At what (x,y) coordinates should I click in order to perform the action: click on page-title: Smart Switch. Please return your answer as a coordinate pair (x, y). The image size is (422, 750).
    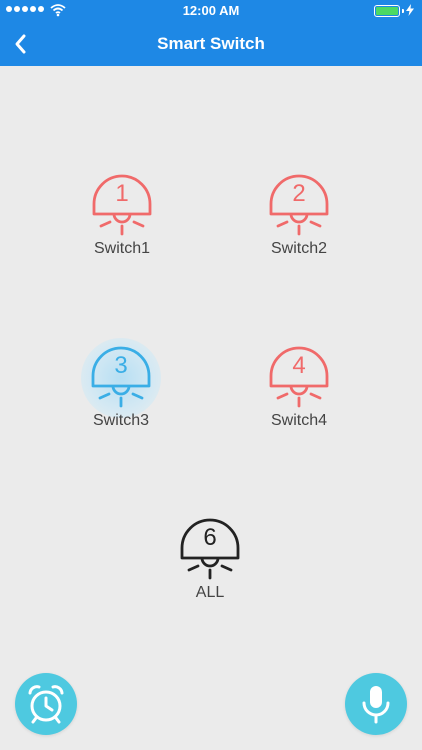
    Looking at the image, I should click on (211, 43).